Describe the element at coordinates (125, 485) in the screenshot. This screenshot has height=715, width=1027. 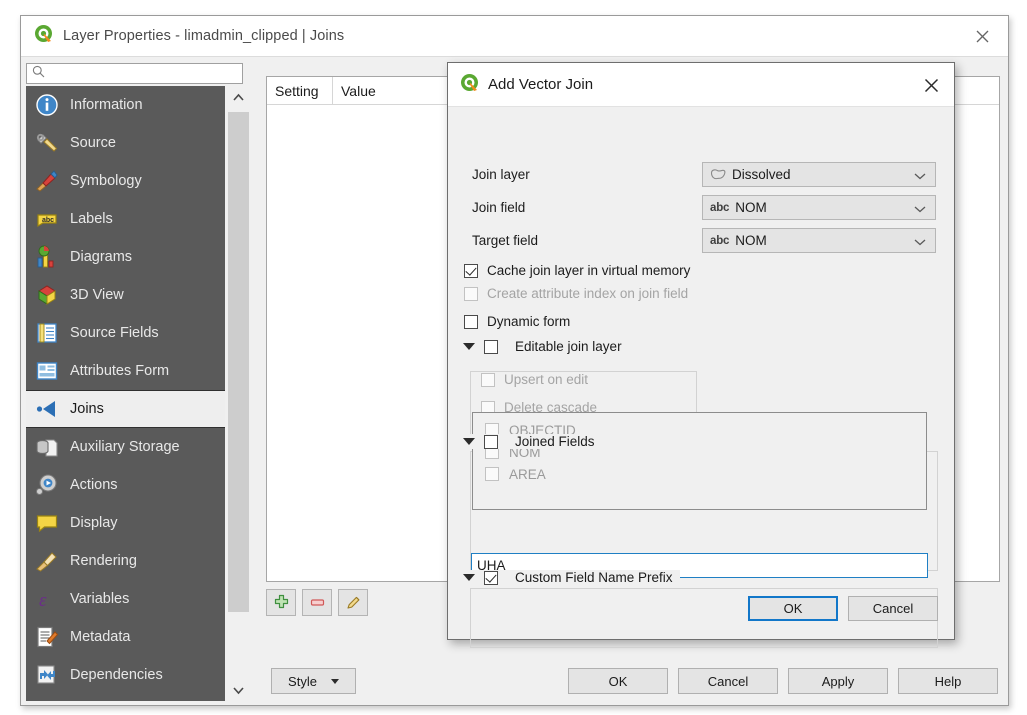
I see `sidebar-item-actions: Actions` at that location.